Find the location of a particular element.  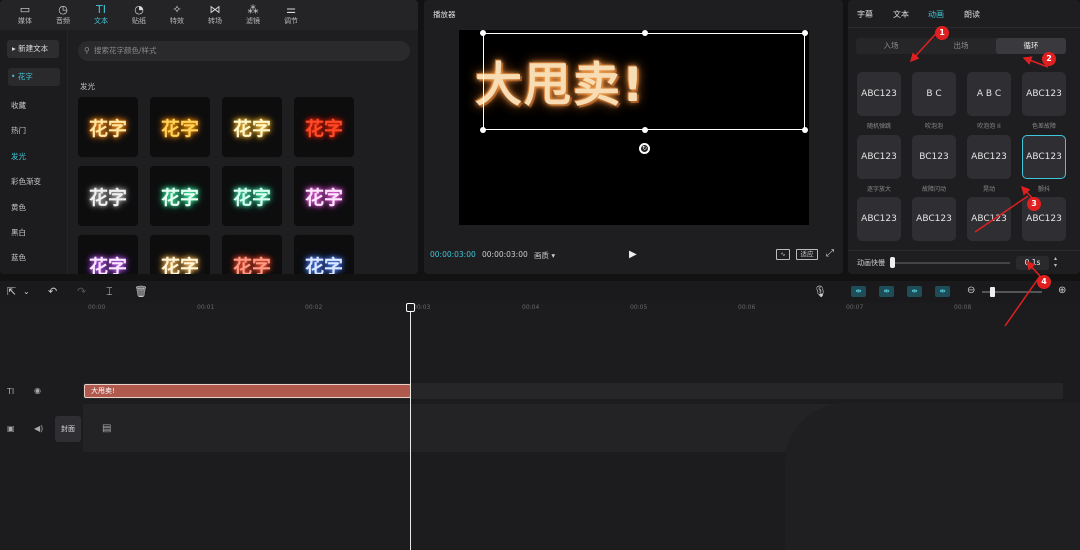

annotation-badge: 1 is located at coordinates (942, 33).